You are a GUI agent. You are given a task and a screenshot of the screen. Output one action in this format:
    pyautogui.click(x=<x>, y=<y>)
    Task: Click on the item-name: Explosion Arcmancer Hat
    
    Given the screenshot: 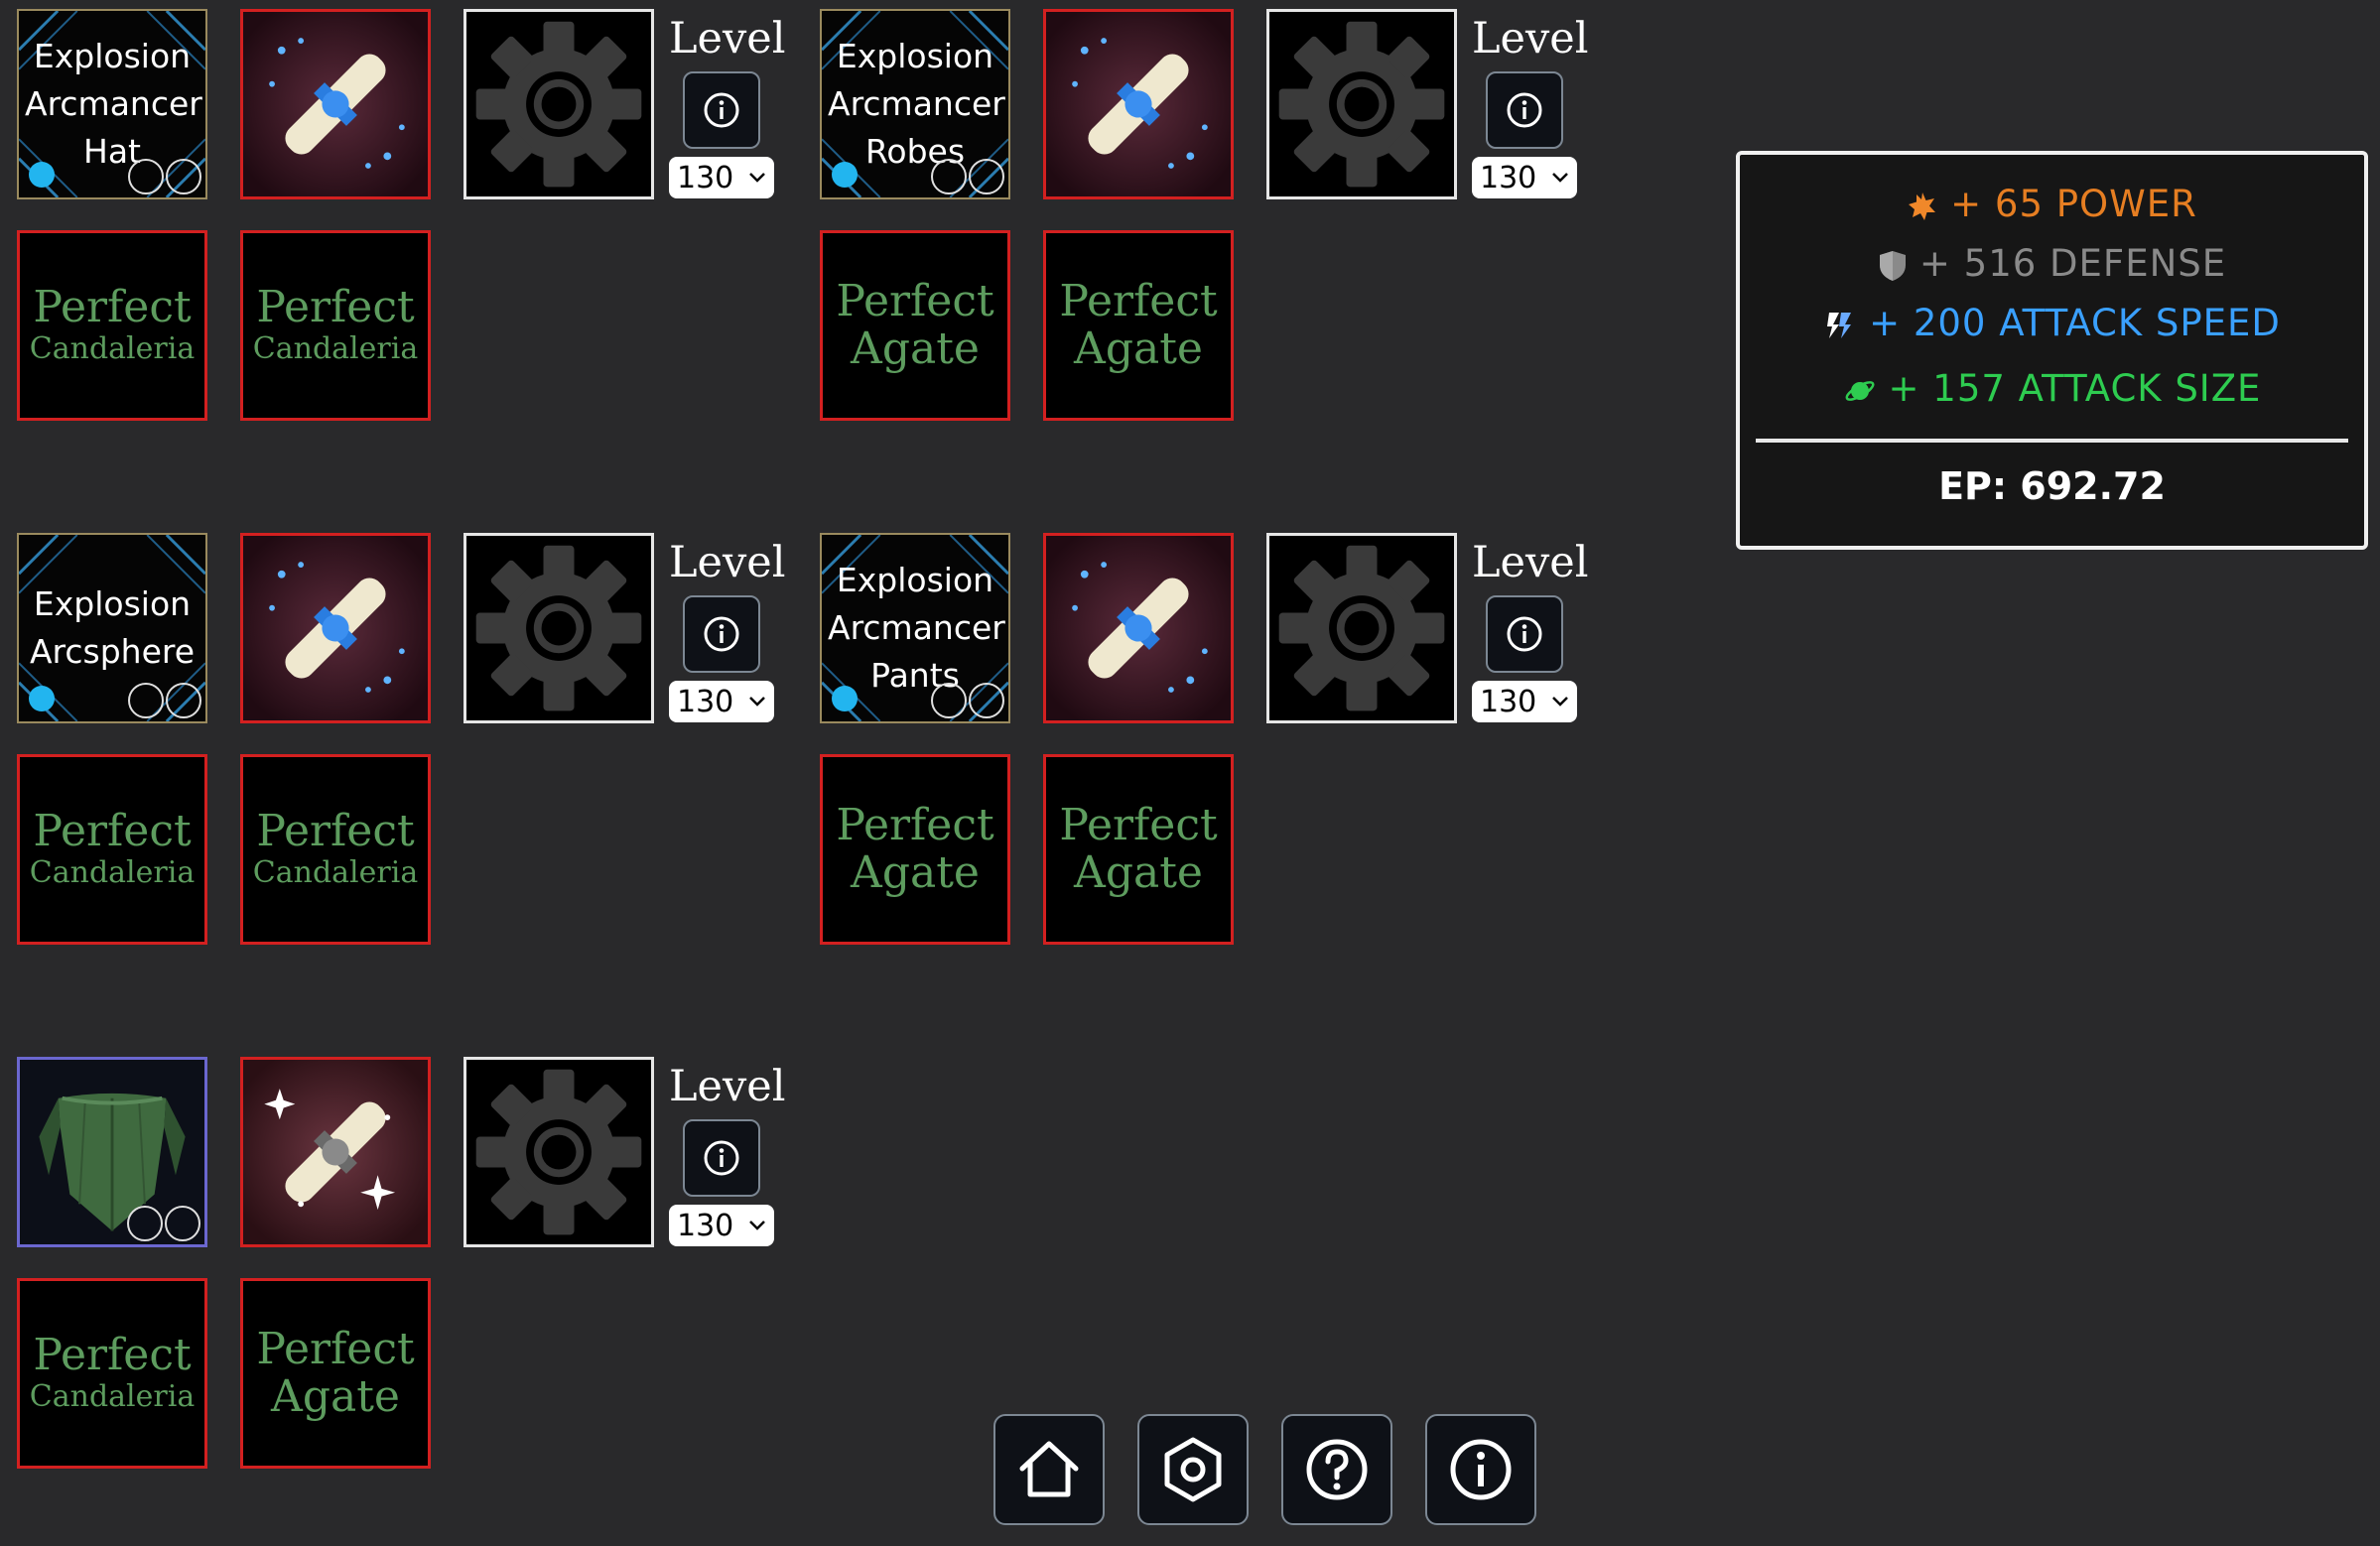 What is the action you would take?
    pyautogui.click(x=113, y=104)
    